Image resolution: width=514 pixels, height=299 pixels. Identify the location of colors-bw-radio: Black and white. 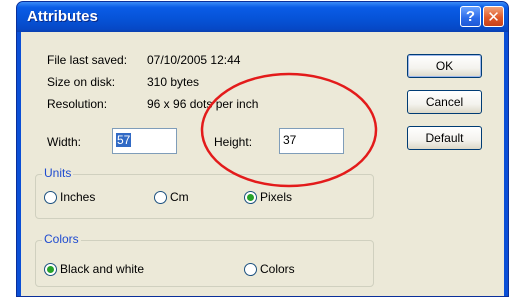
(94, 269).